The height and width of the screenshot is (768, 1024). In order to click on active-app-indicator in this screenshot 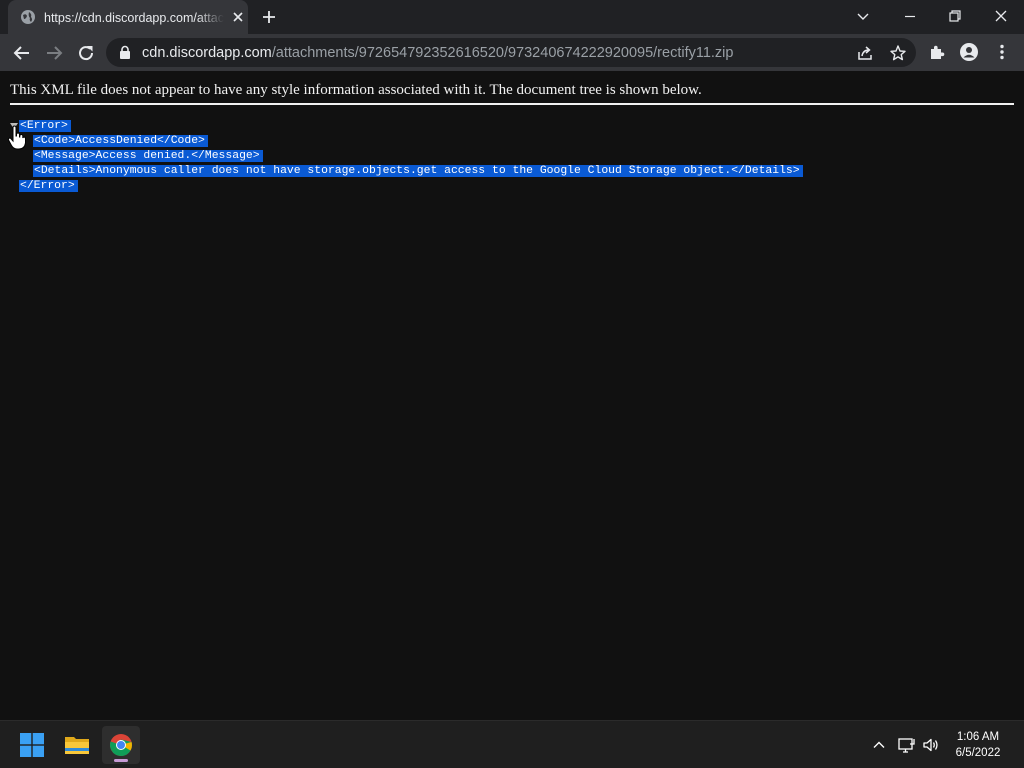, I will do `click(121, 760)`.